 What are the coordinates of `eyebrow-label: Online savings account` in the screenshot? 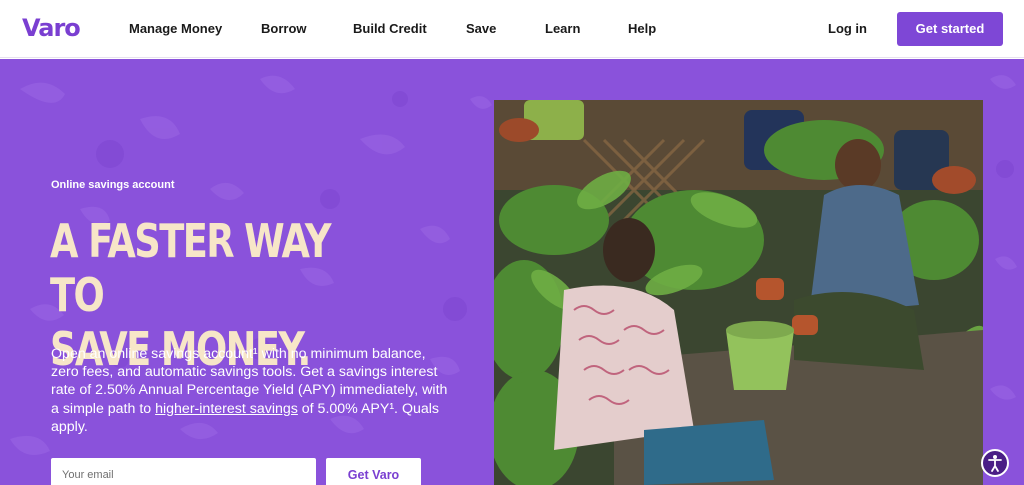 It's located at (113, 185).